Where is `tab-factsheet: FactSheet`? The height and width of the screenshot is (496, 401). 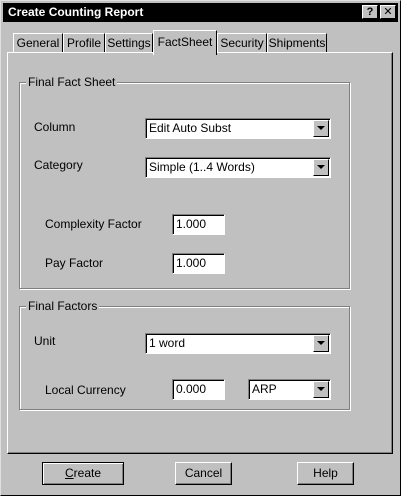 tab-factsheet: FactSheet is located at coordinates (185, 42).